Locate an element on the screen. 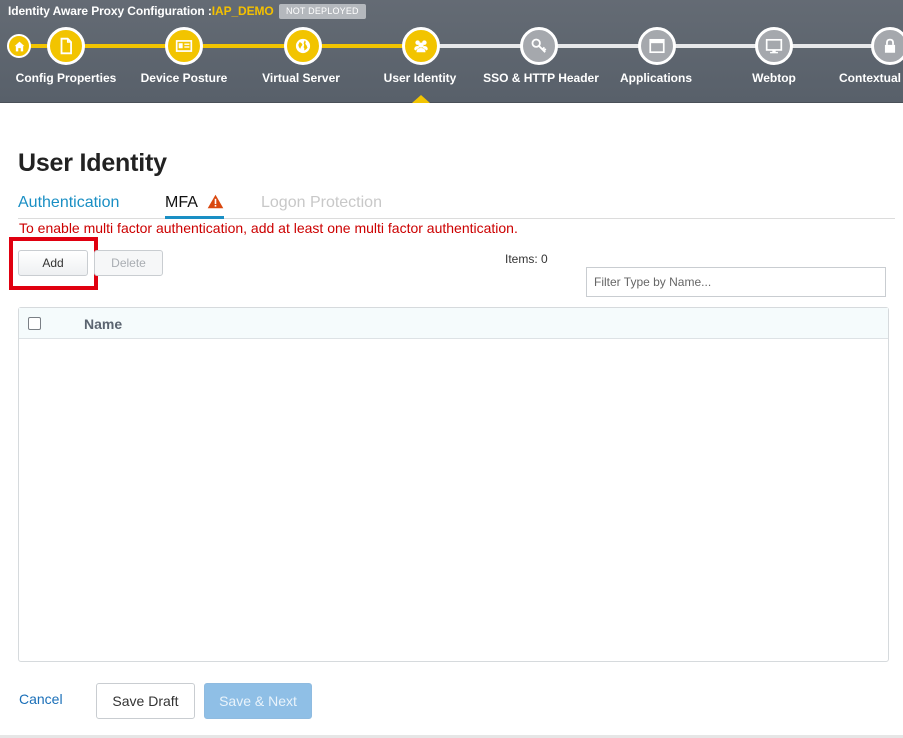 The height and width of the screenshot is (738, 903). id-card-icon is located at coordinates (184, 46).